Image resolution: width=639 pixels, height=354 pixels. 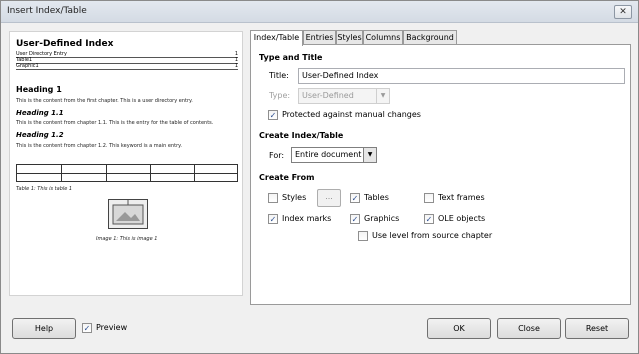 What do you see at coordinates (40, 113) in the screenshot?
I see `preview-heading-1-1: Heading 1.1` at bounding box center [40, 113].